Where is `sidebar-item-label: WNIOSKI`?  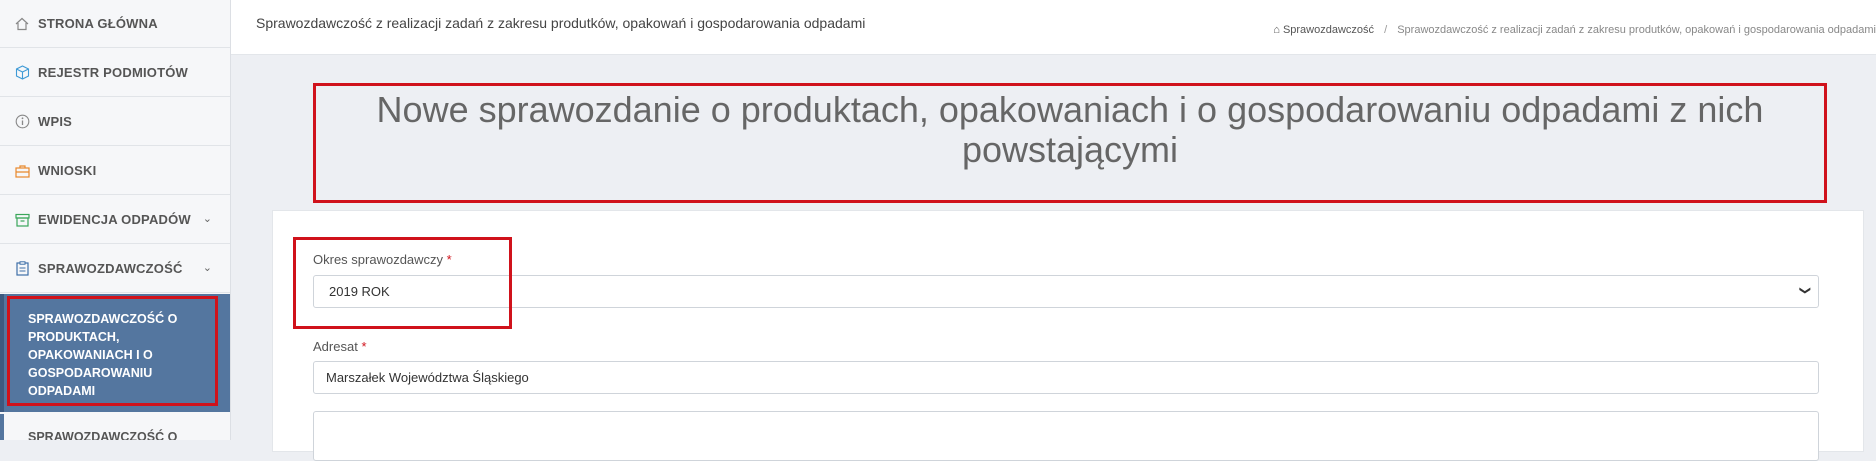
sidebar-item-label: WNIOSKI is located at coordinates (67, 170).